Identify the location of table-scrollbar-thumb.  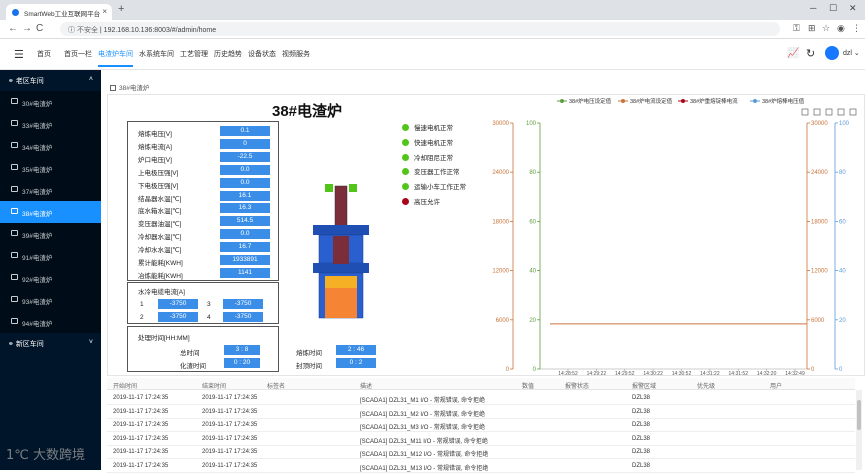
(859, 415).